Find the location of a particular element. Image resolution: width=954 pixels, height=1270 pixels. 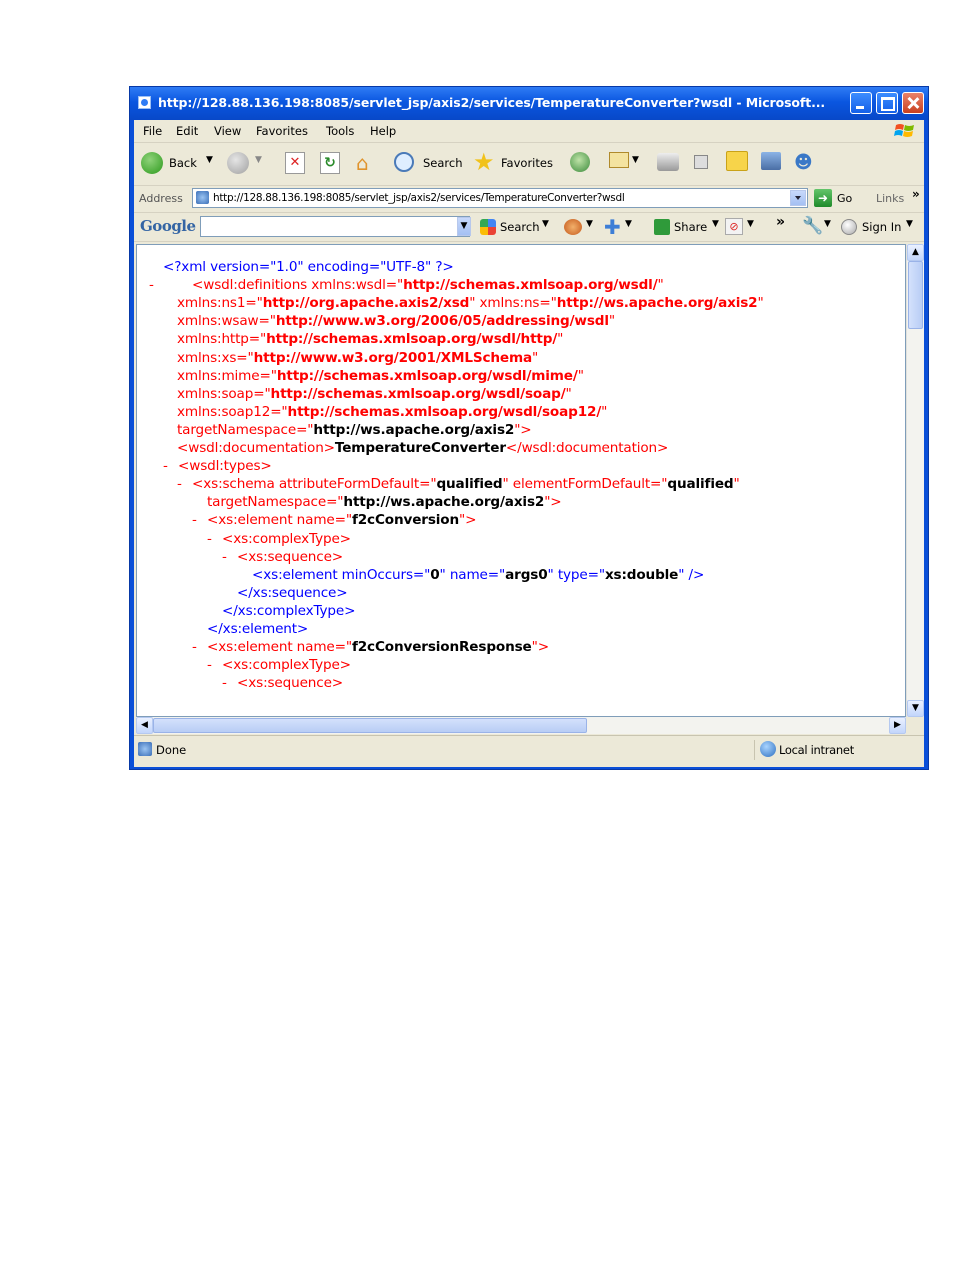

xml-token: <xs:element minOccurs=" is located at coordinates (341, 574).